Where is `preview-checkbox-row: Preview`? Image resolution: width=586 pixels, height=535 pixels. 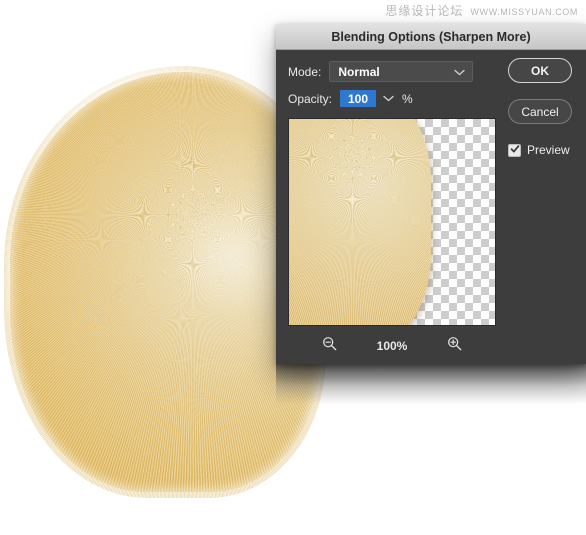 preview-checkbox-row: Preview is located at coordinates (539, 150).